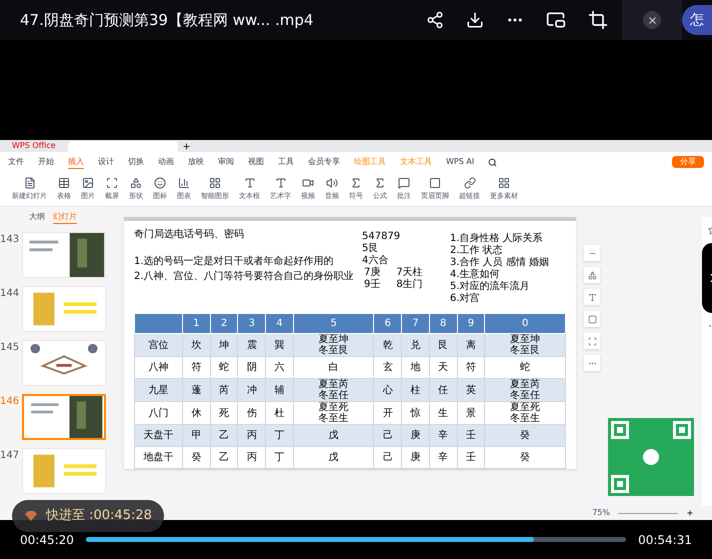 This screenshot has height=559, width=712. I want to click on video-title: 47.阴盘奇门预测第39【教程网 ww... .mp4, so click(167, 20).